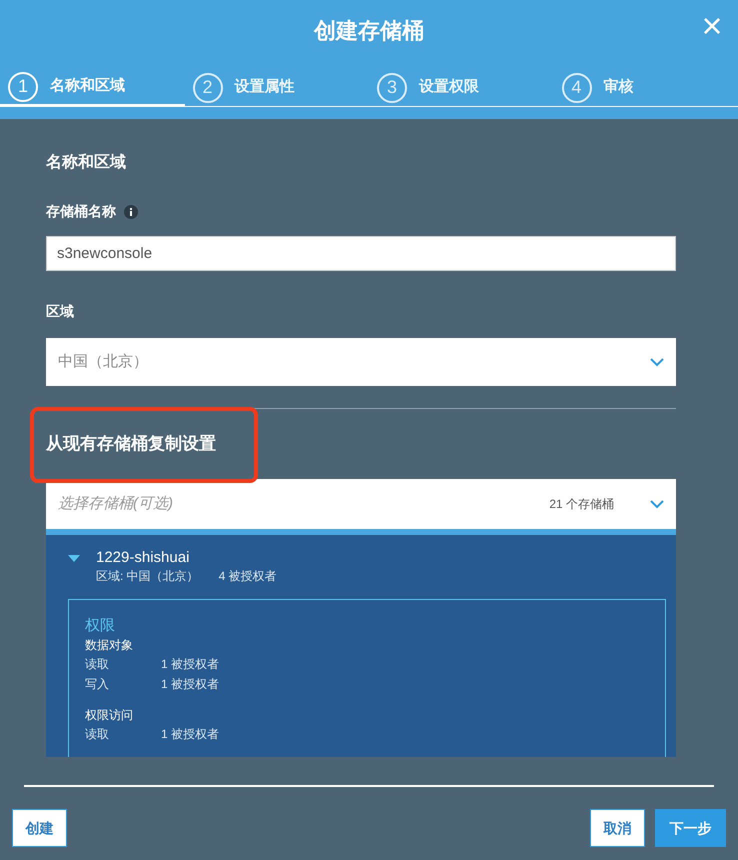 This screenshot has width=738, height=860. What do you see at coordinates (581, 504) in the screenshot?
I see `bucket-count: 21 个存储桶` at bounding box center [581, 504].